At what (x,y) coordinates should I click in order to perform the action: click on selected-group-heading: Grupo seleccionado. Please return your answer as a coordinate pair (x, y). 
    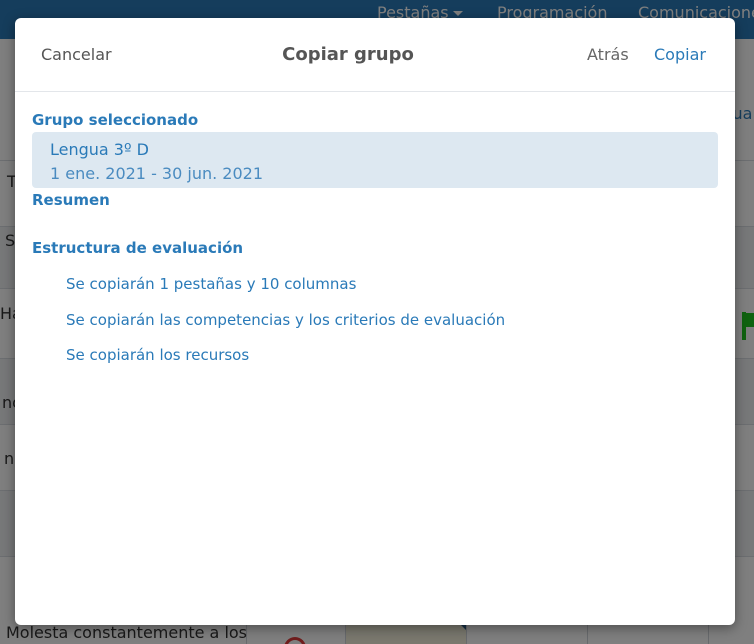
    Looking at the image, I should click on (115, 120).